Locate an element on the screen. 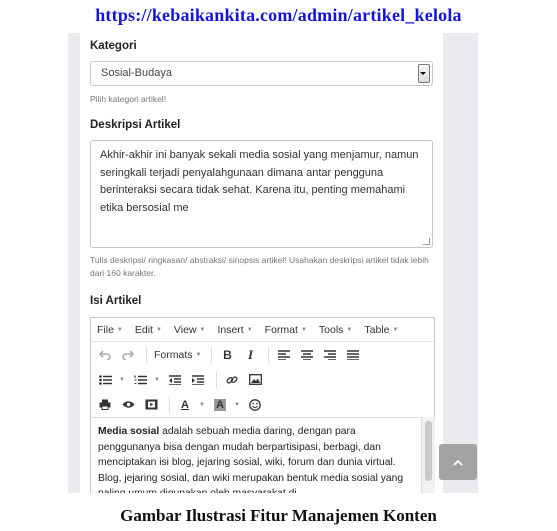 Image resolution: width=557 pixels, height=531 pixels. editor-toolbar-row-2: ▼ ▼ is located at coordinates (262, 379).